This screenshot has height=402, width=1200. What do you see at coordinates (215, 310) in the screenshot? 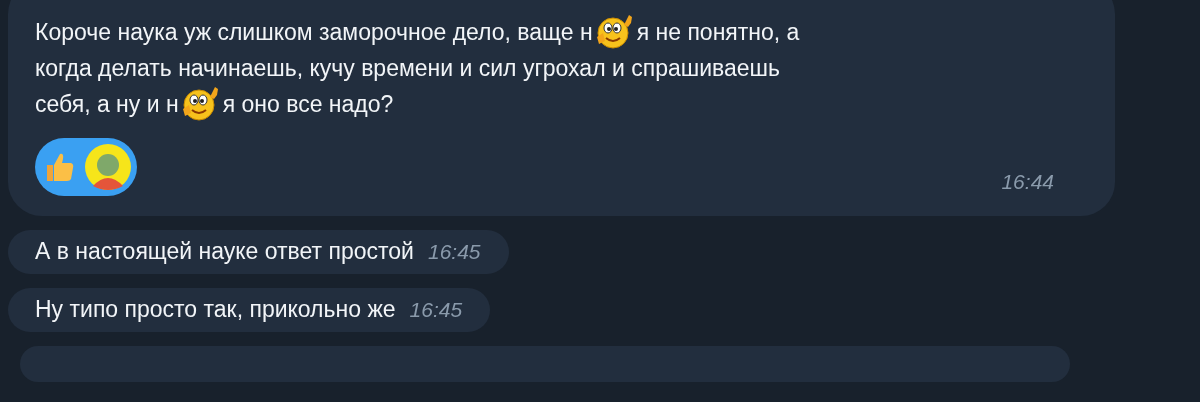
I see `message-text: Ну типо просто так, прикольно же` at bounding box center [215, 310].